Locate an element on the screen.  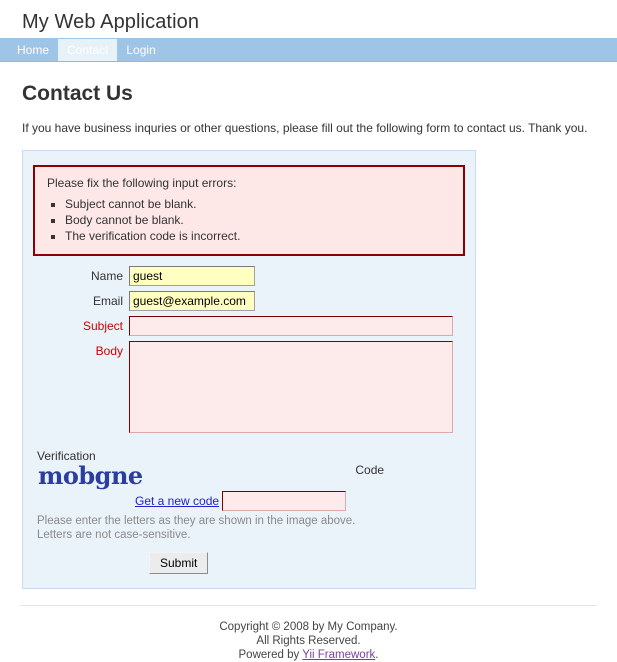
error-item: The verification code is incorrect. is located at coordinates (258, 236).